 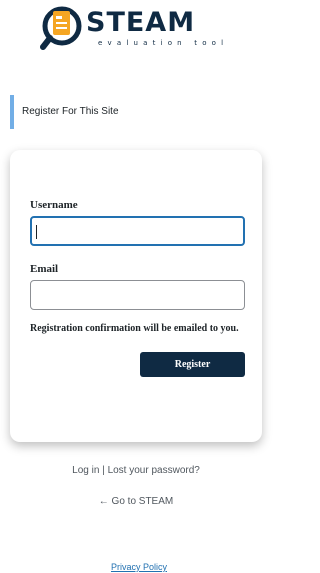 What do you see at coordinates (154, 470) in the screenshot?
I see `lost-password-link: Lost your password?` at bounding box center [154, 470].